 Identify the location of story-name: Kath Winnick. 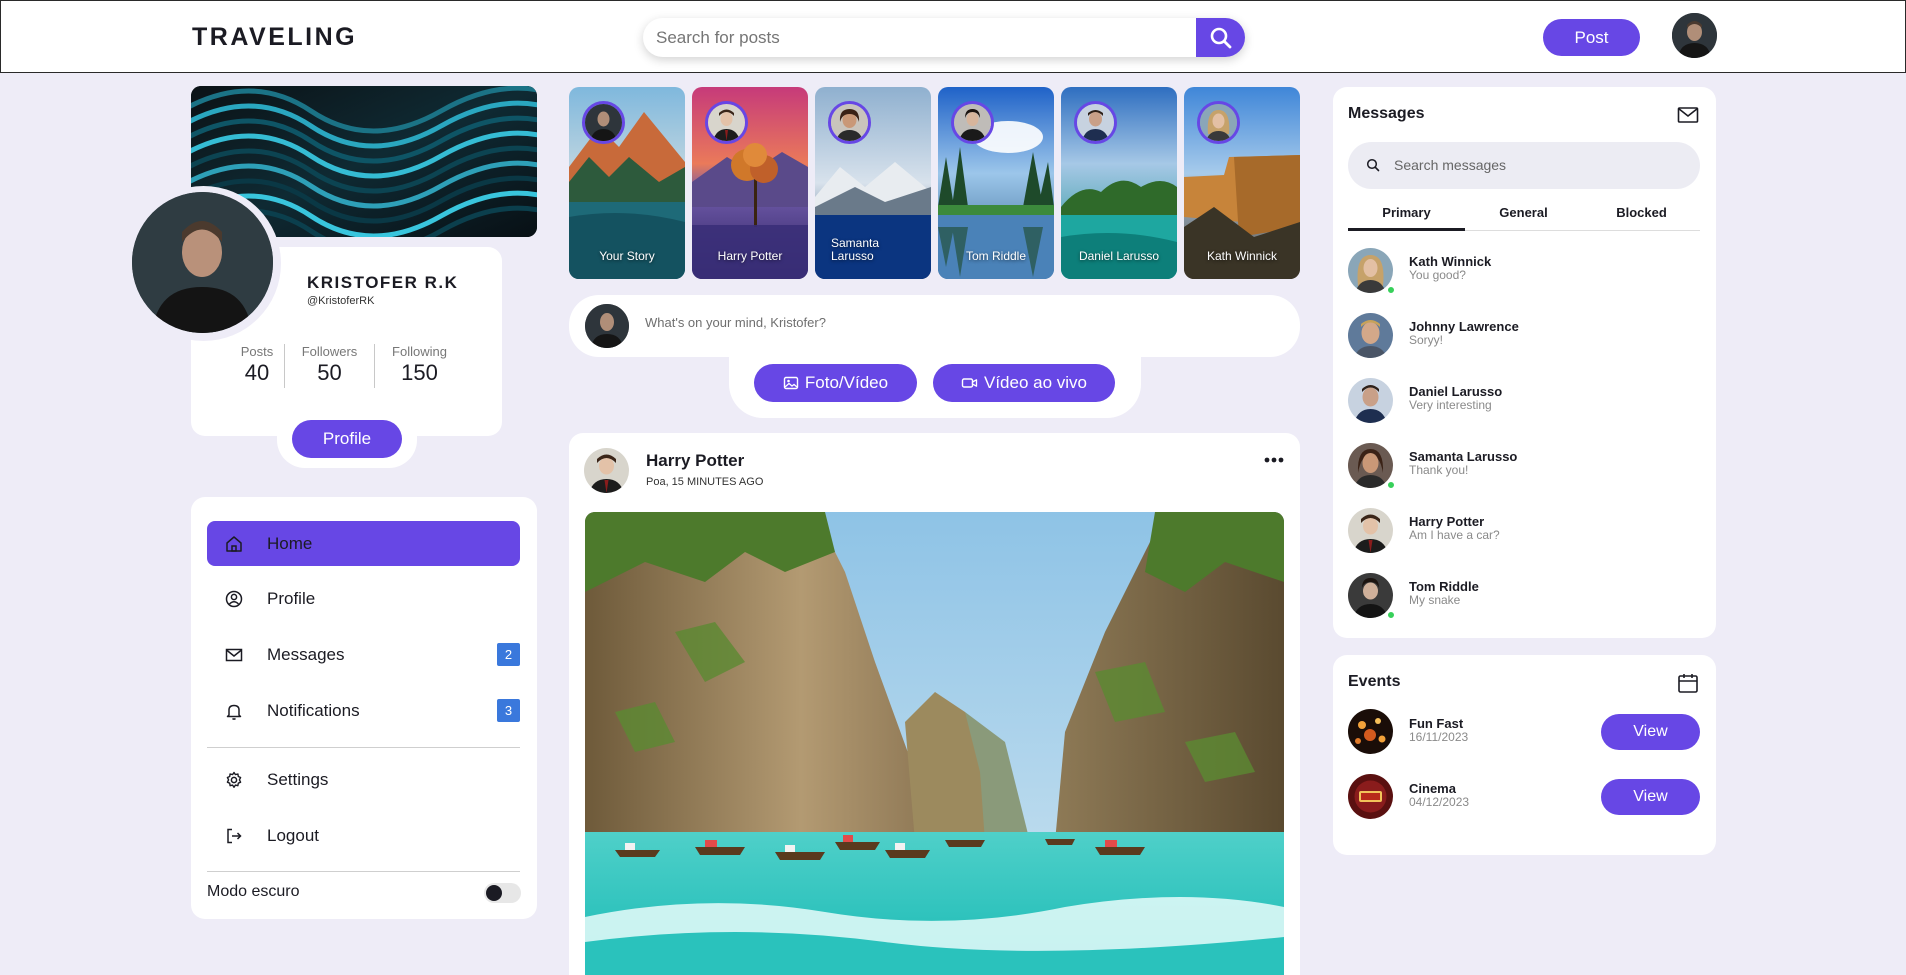
(1242, 256).